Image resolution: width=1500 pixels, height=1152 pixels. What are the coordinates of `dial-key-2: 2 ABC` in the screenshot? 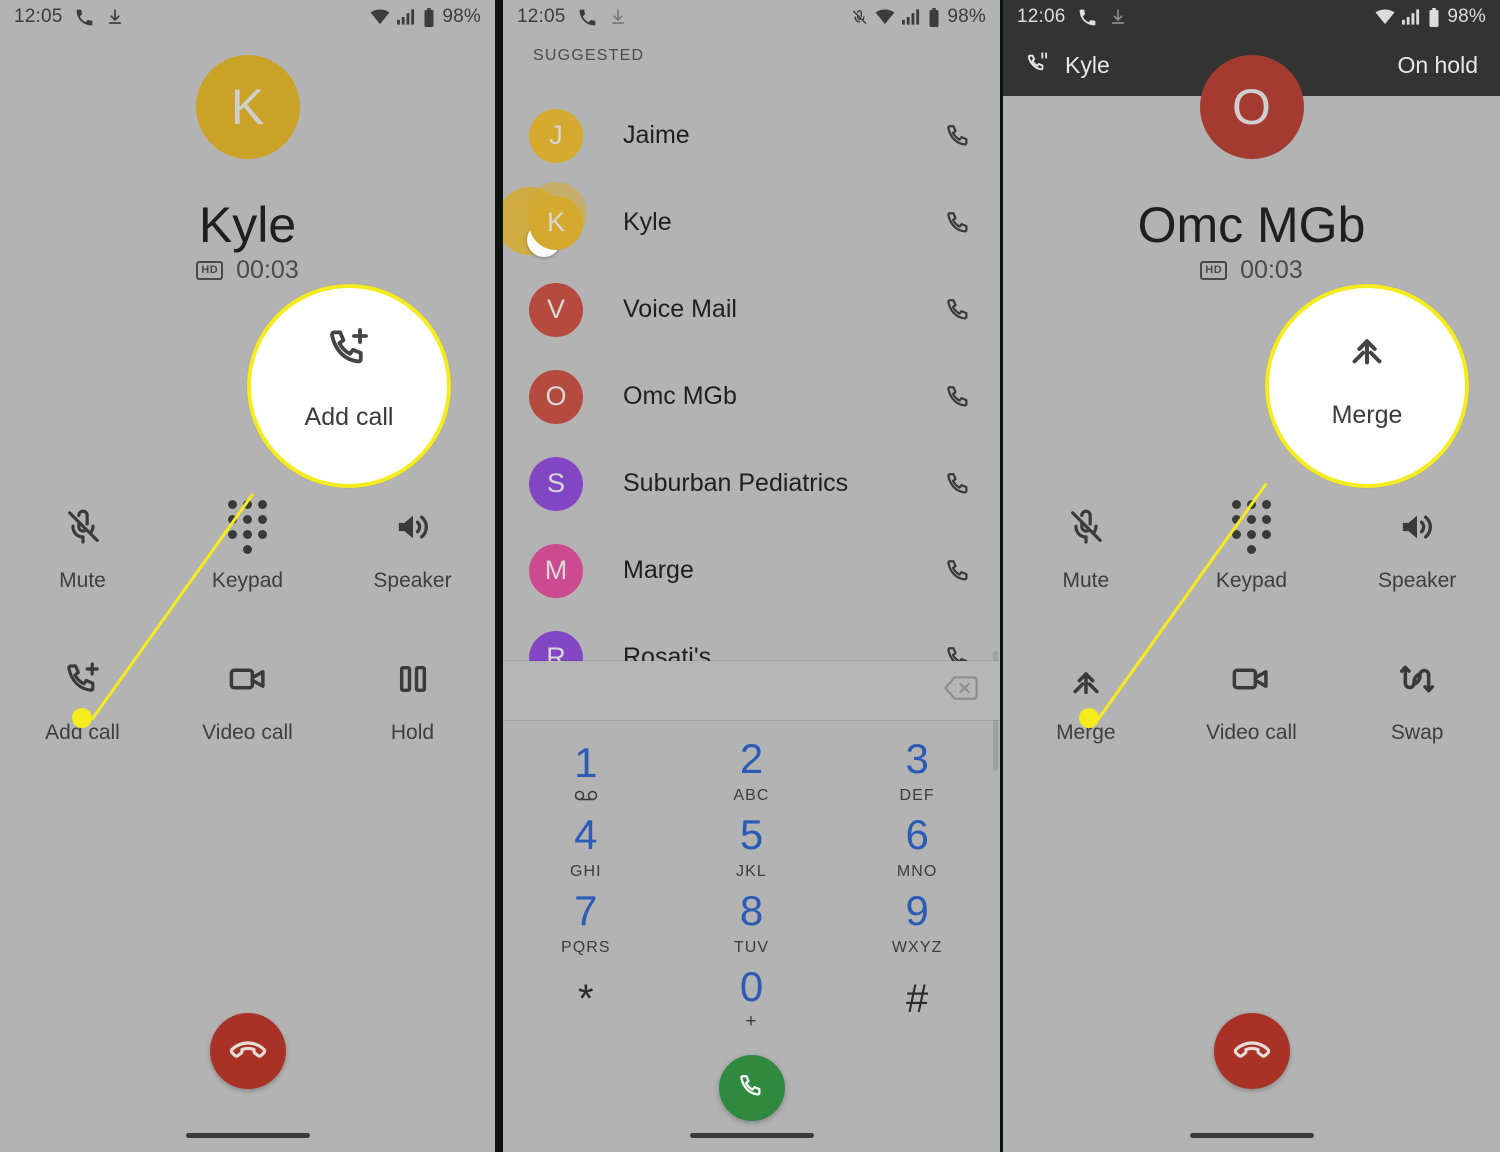 It's located at (752, 771).